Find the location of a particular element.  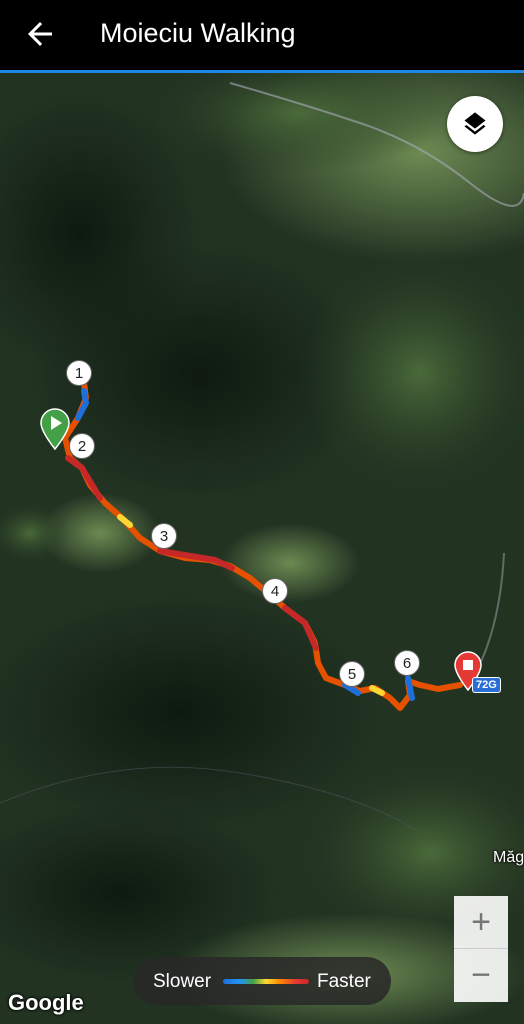

zoom-controls: + − is located at coordinates (481, 949).